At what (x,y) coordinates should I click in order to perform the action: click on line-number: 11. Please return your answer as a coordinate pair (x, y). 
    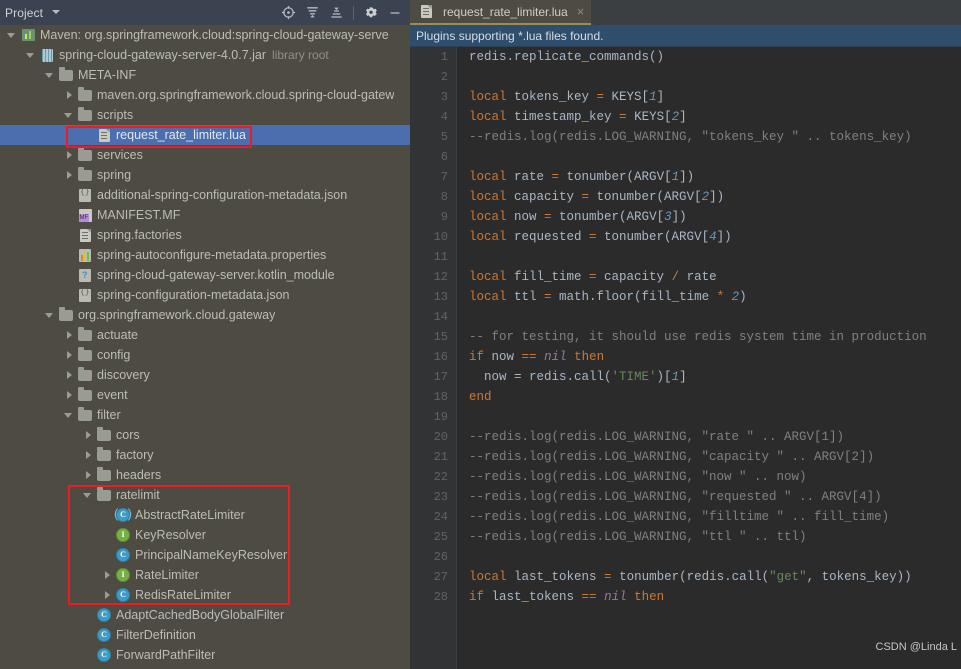
    Looking at the image, I should click on (440, 257).